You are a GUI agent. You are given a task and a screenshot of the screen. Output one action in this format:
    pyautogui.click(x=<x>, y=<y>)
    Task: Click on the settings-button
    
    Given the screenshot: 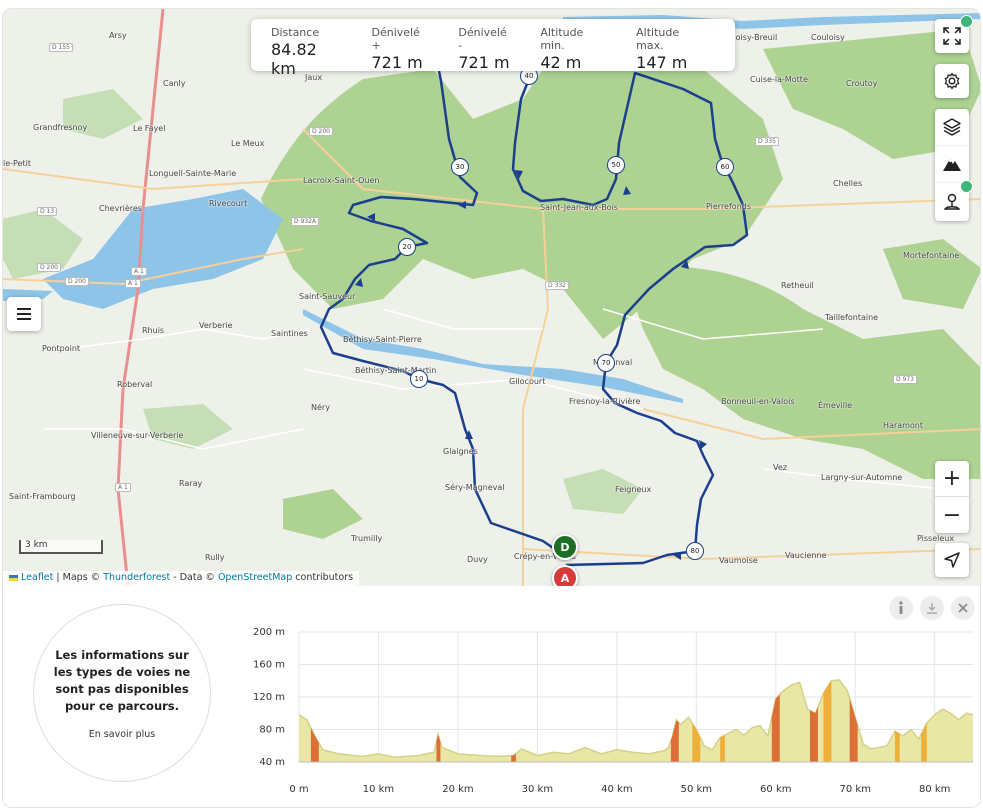 What is the action you would take?
    pyautogui.click(x=952, y=81)
    